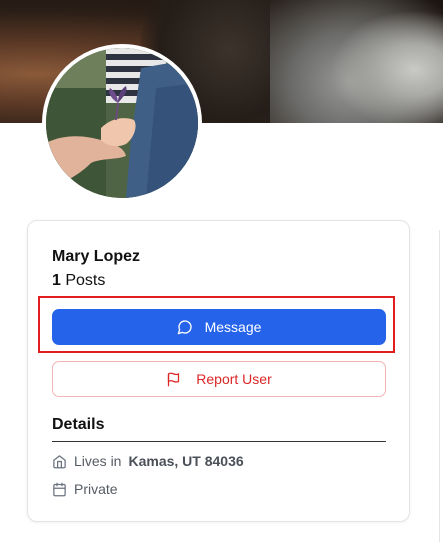 The width and height of the screenshot is (443, 542). What do you see at coordinates (219, 441) in the screenshot?
I see `details-divider` at bounding box center [219, 441].